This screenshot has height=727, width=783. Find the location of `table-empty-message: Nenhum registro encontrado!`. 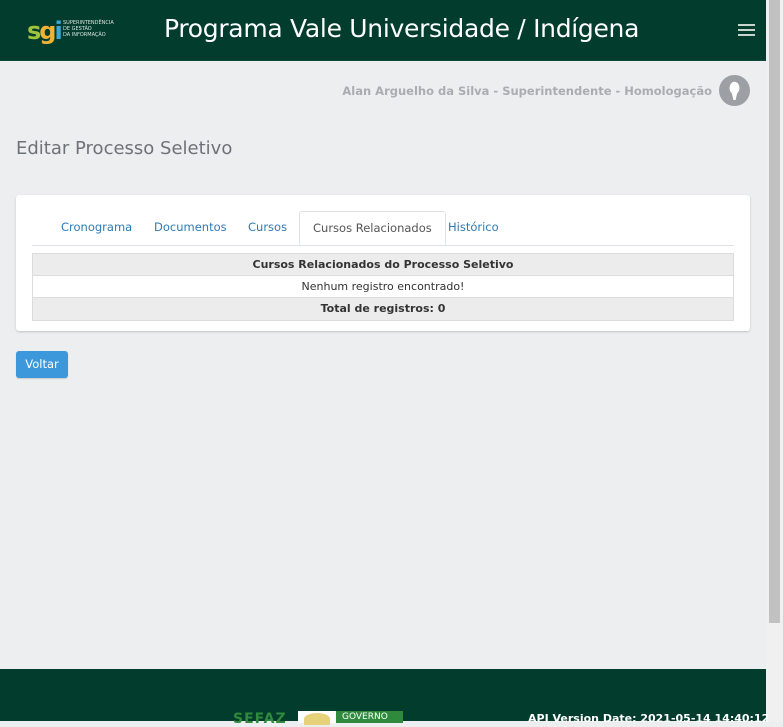

table-empty-message: Nenhum registro encontrado! is located at coordinates (383, 287).